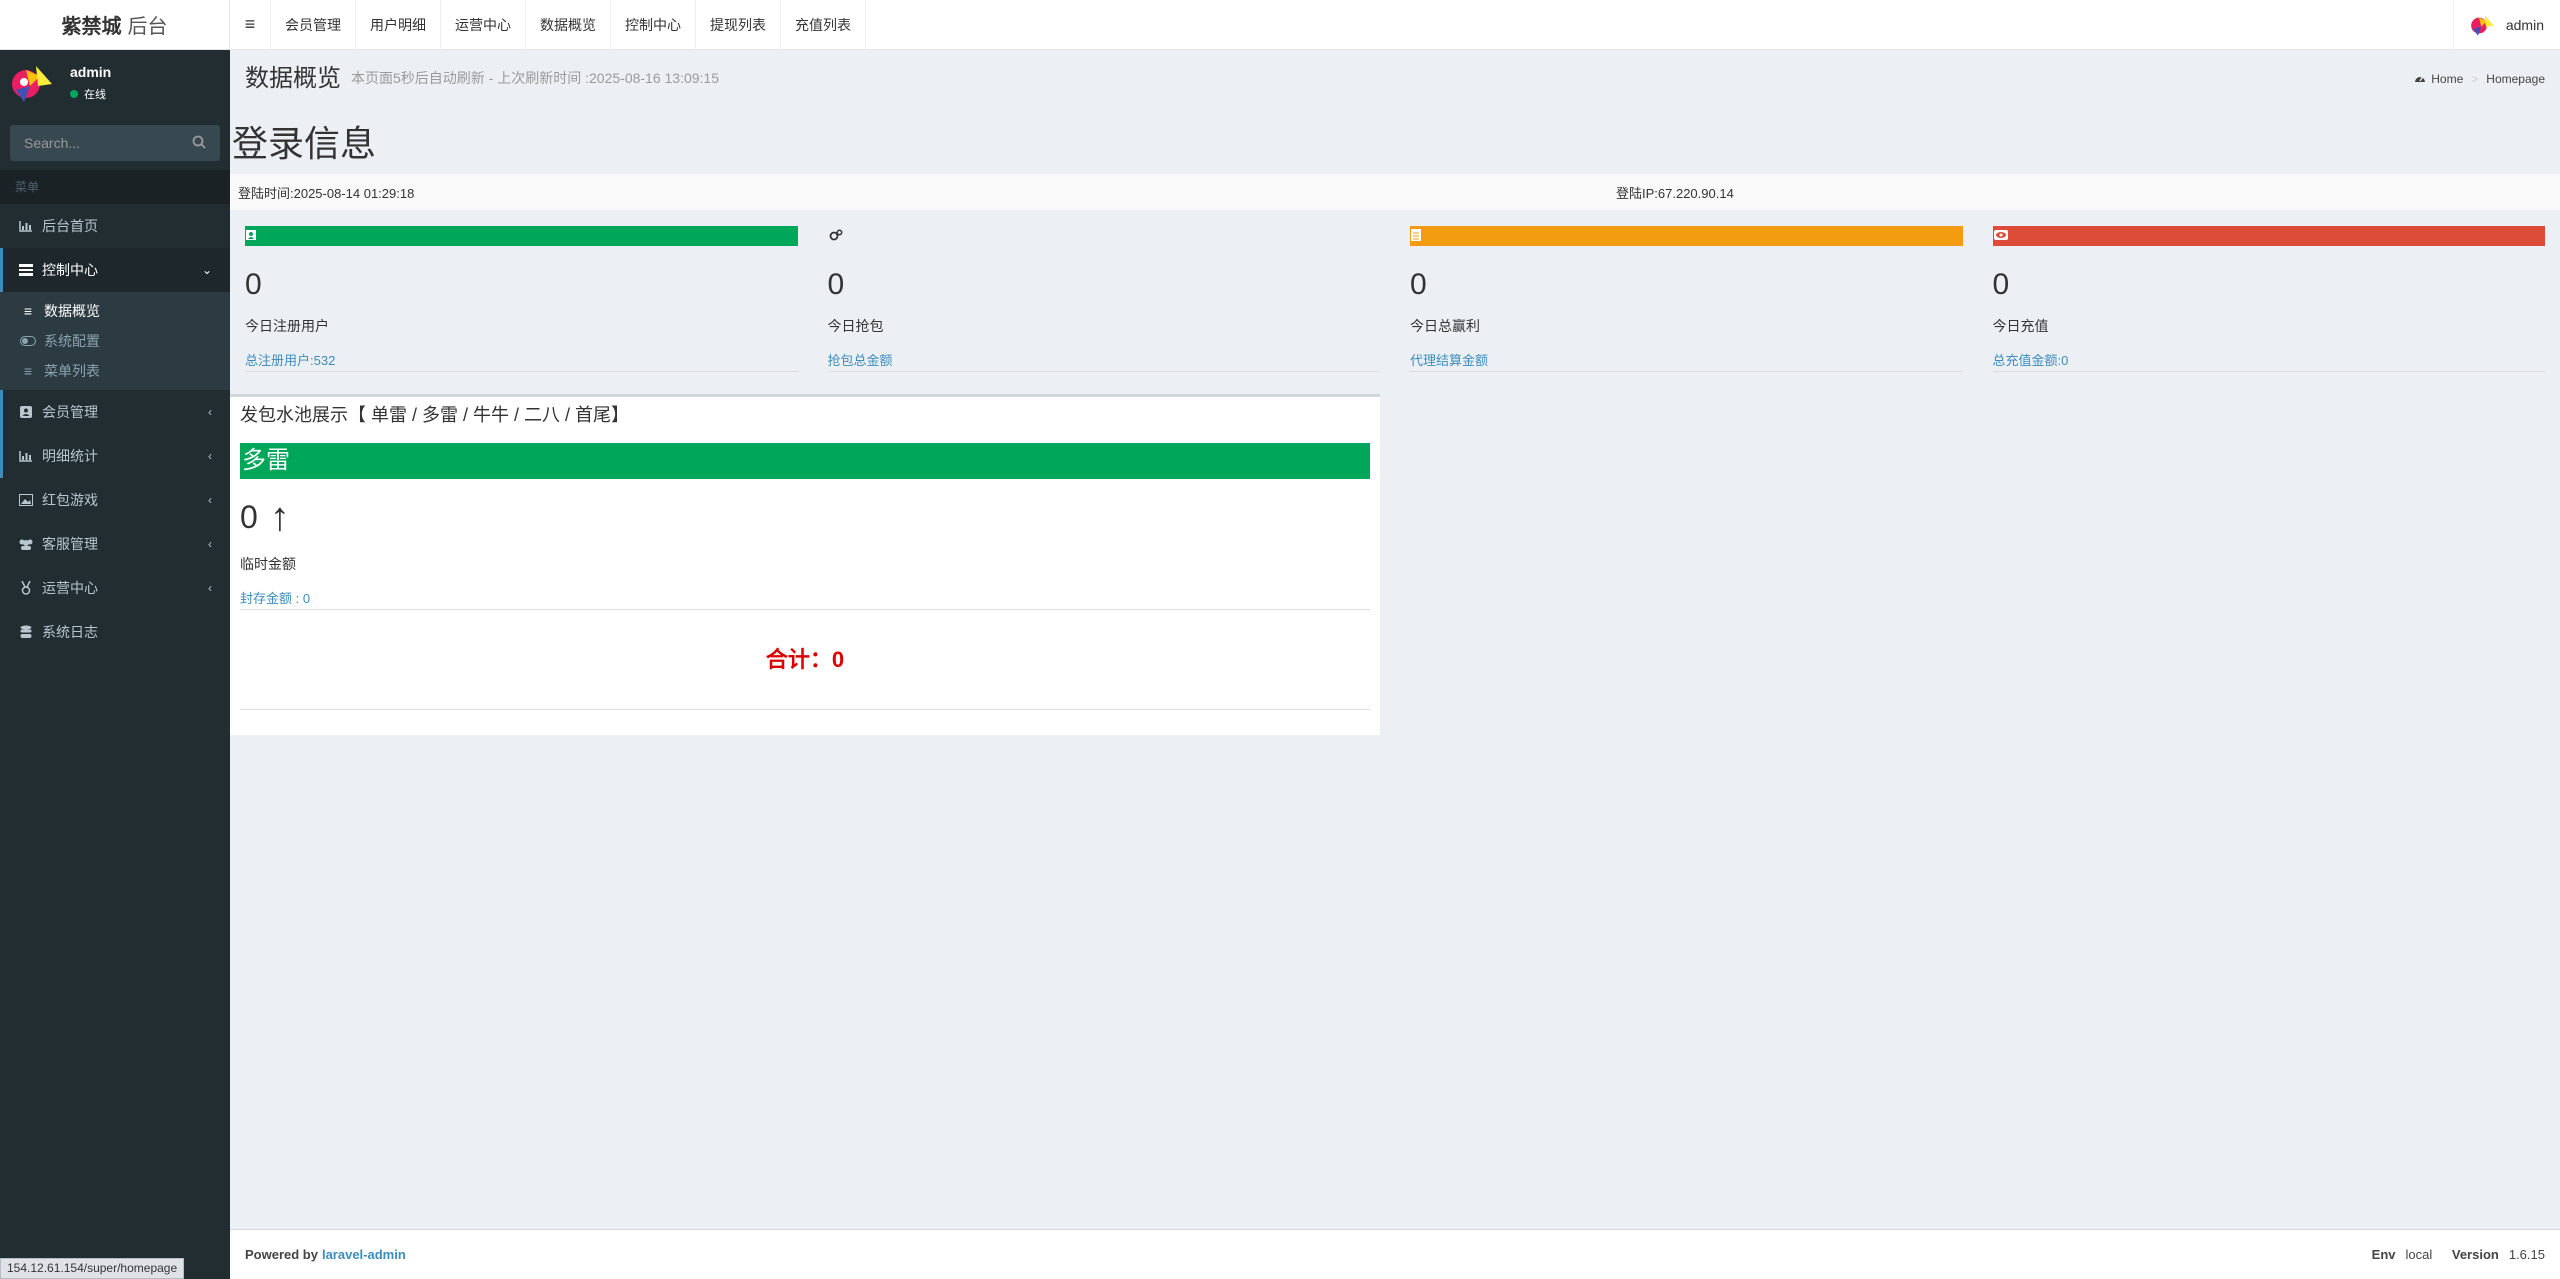 The height and width of the screenshot is (1279, 2560). I want to click on sidebar-item-label: 系统日志, so click(70, 632).